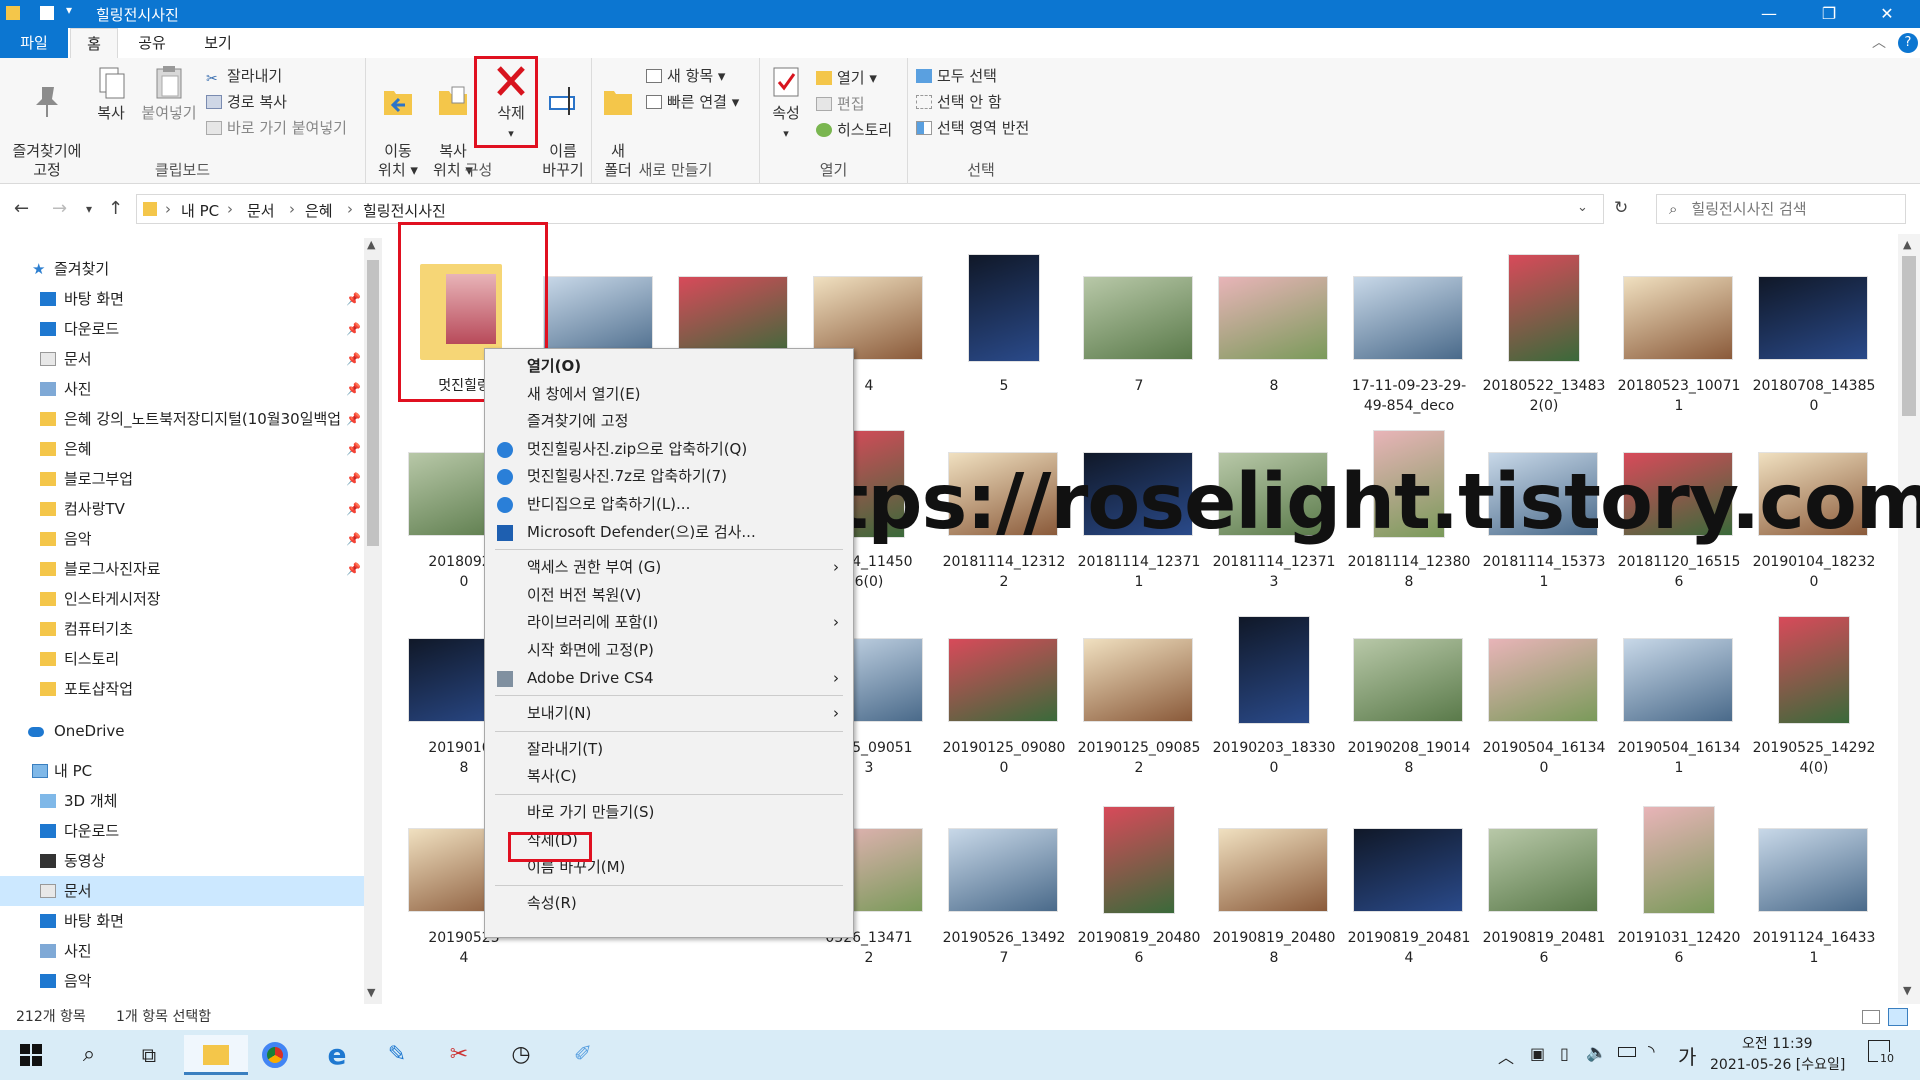 The width and height of the screenshot is (1920, 1082). Describe the element at coordinates (182, 269) in the screenshot. I see `nav-quick-access: ★ 즐겨찾기` at that location.